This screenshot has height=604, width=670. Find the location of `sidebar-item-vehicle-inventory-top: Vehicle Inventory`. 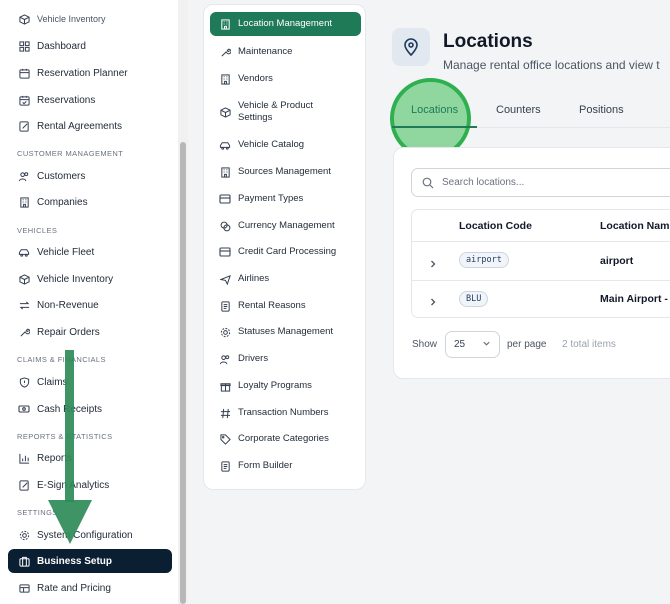

sidebar-item-vehicle-inventory-top: Vehicle Inventory is located at coordinates (90, 19).